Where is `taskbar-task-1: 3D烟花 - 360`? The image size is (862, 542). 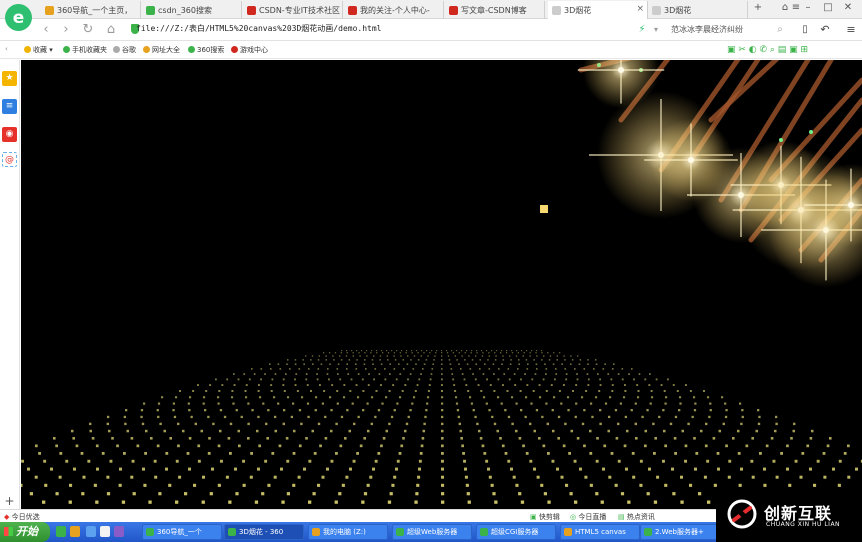 taskbar-task-1: 3D烟花 - 360 is located at coordinates (264, 532).